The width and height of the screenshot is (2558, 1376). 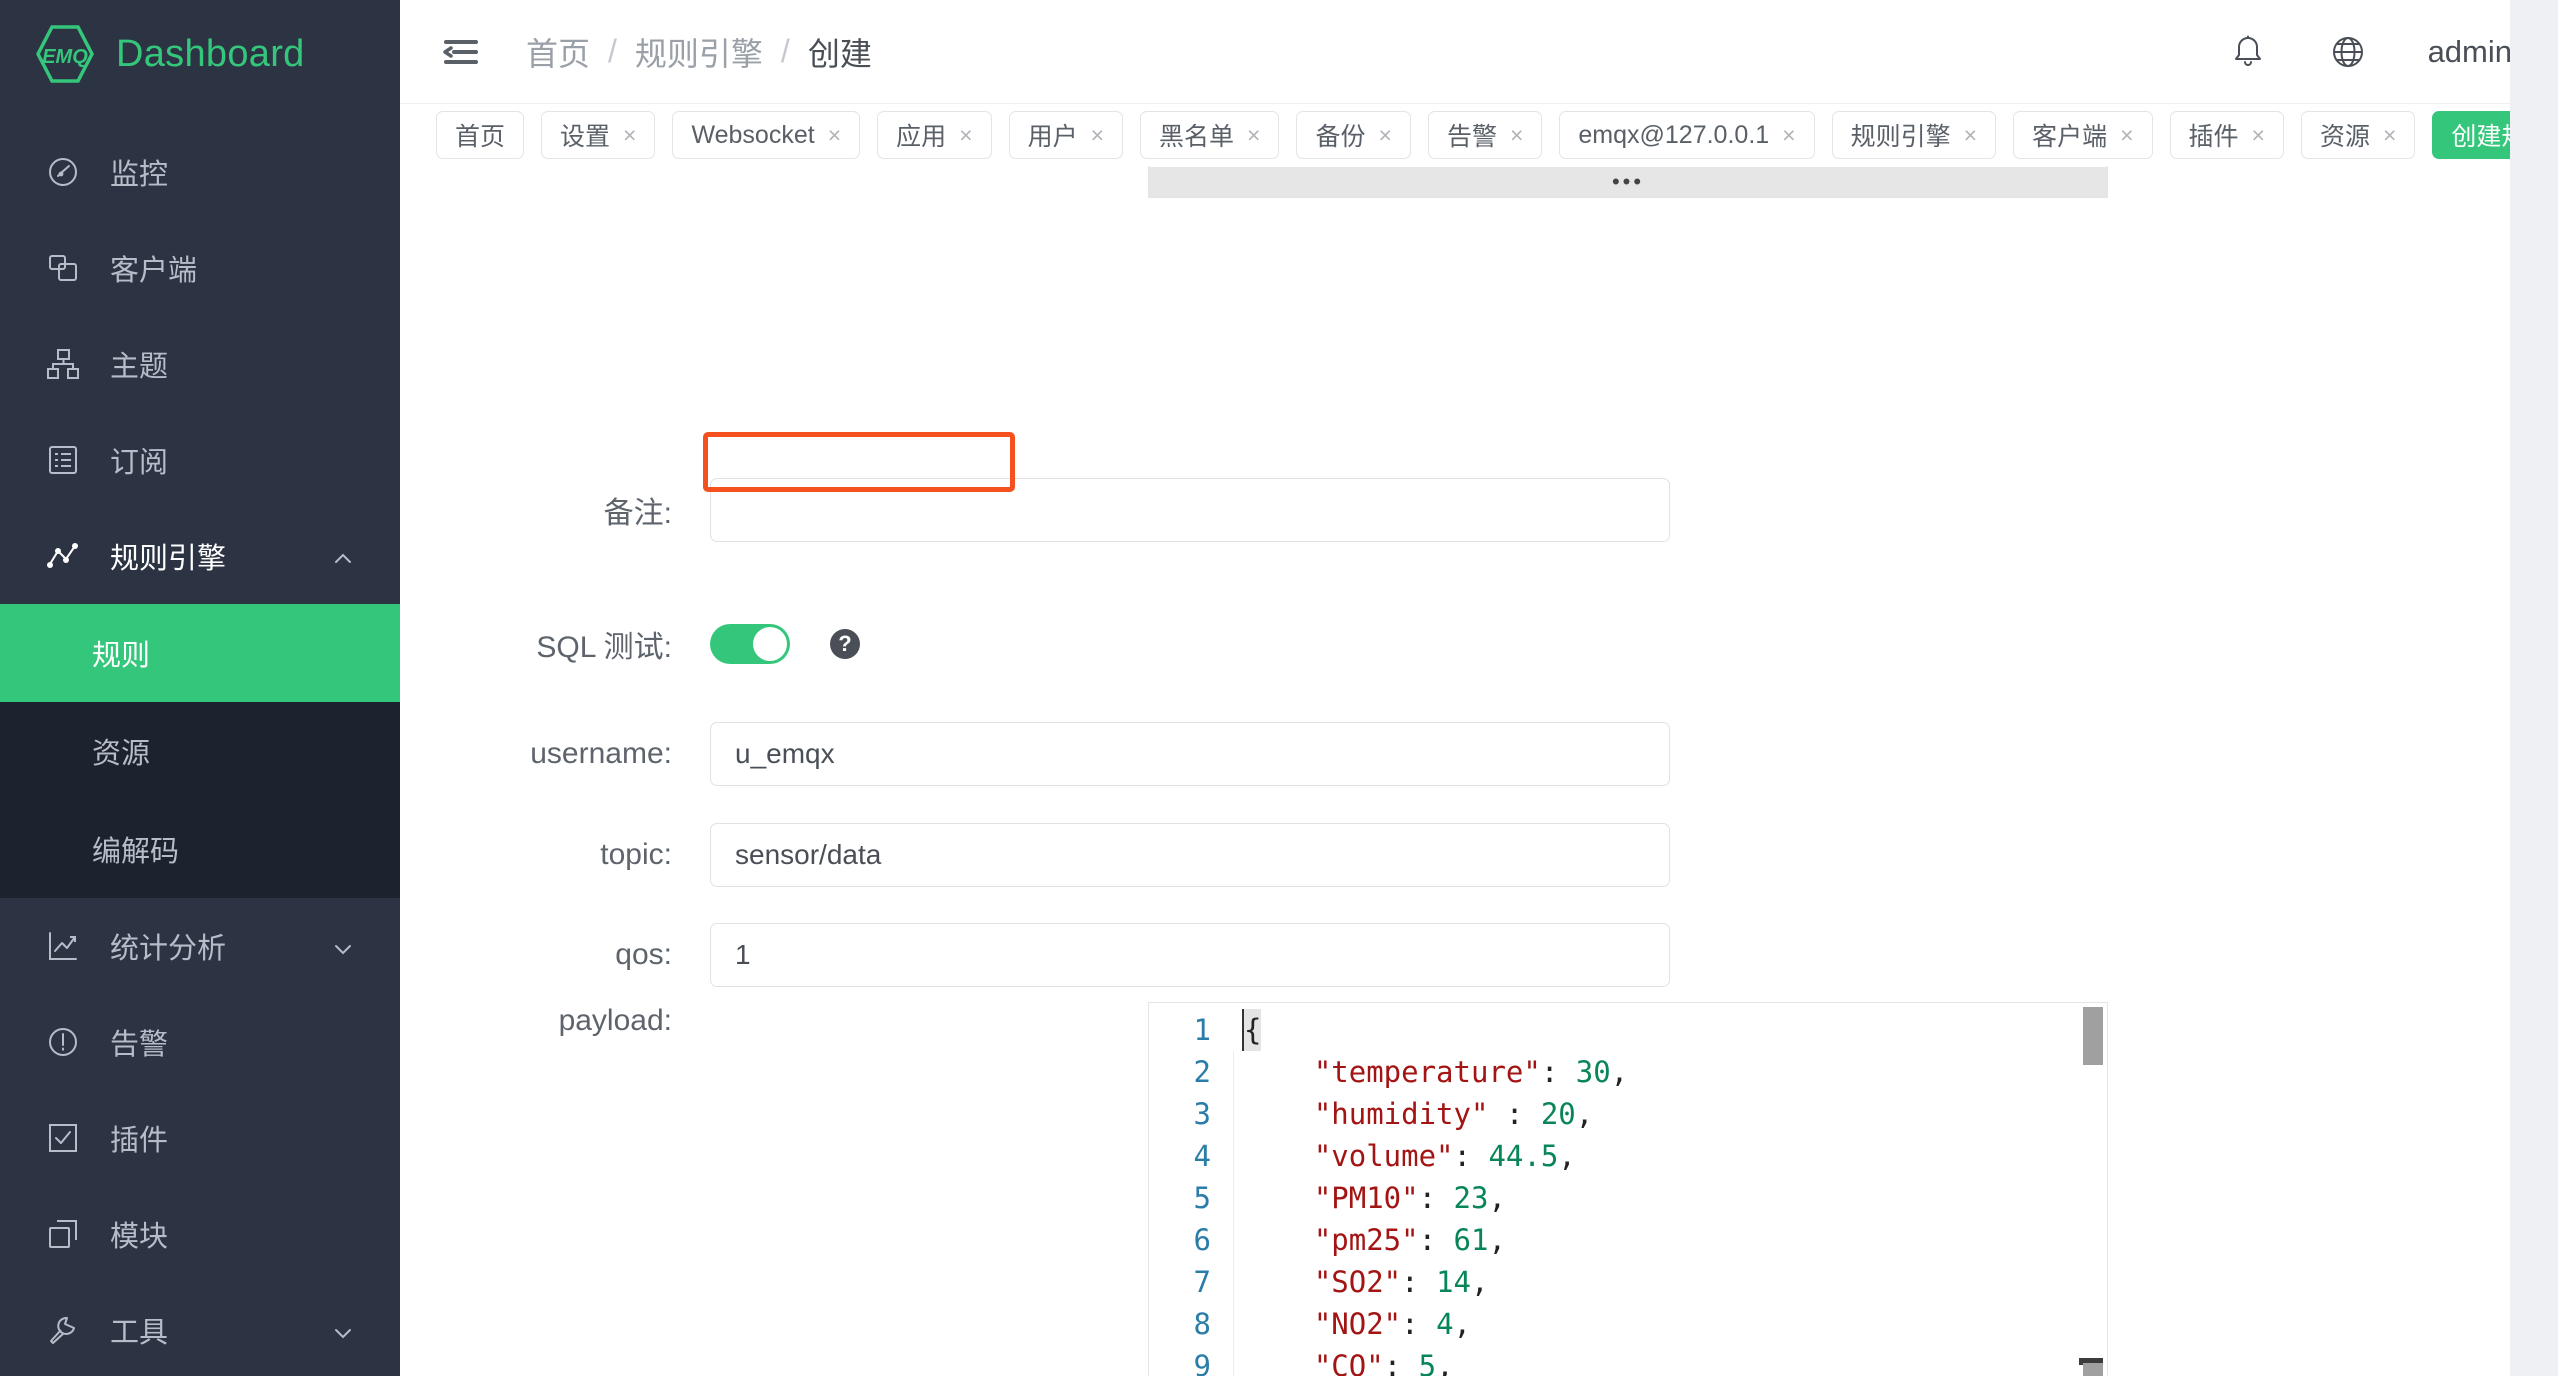 What do you see at coordinates (1471, 137) in the screenshot?
I see `tab-label: 告警` at bounding box center [1471, 137].